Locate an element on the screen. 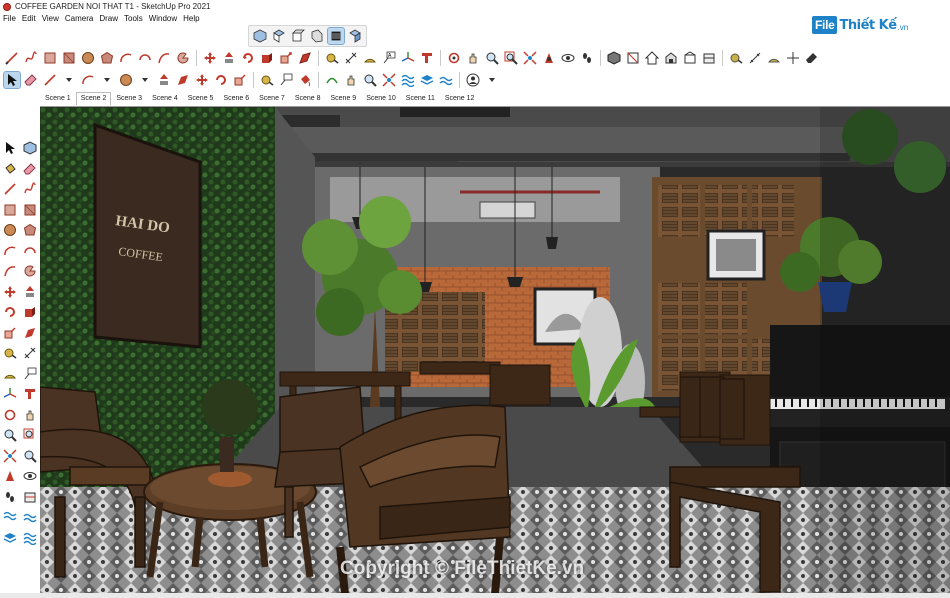  right-view-icon is located at coordinates (317, 36).